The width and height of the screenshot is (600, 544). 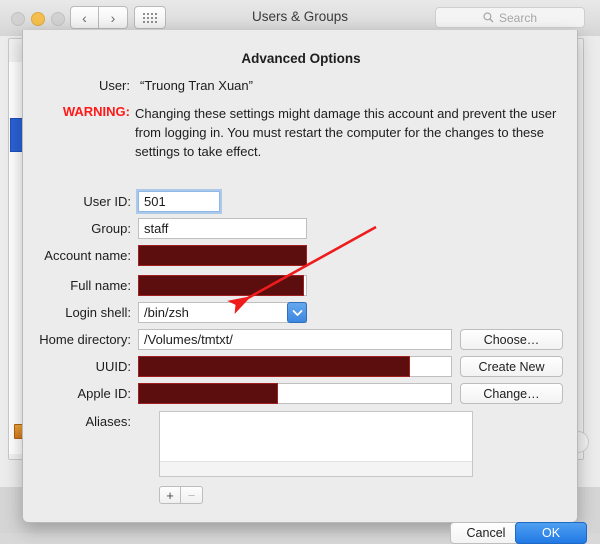 What do you see at coordinates (551, 533) in the screenshot?
I see `ok-button: OK` at bounding box center [551, 533].